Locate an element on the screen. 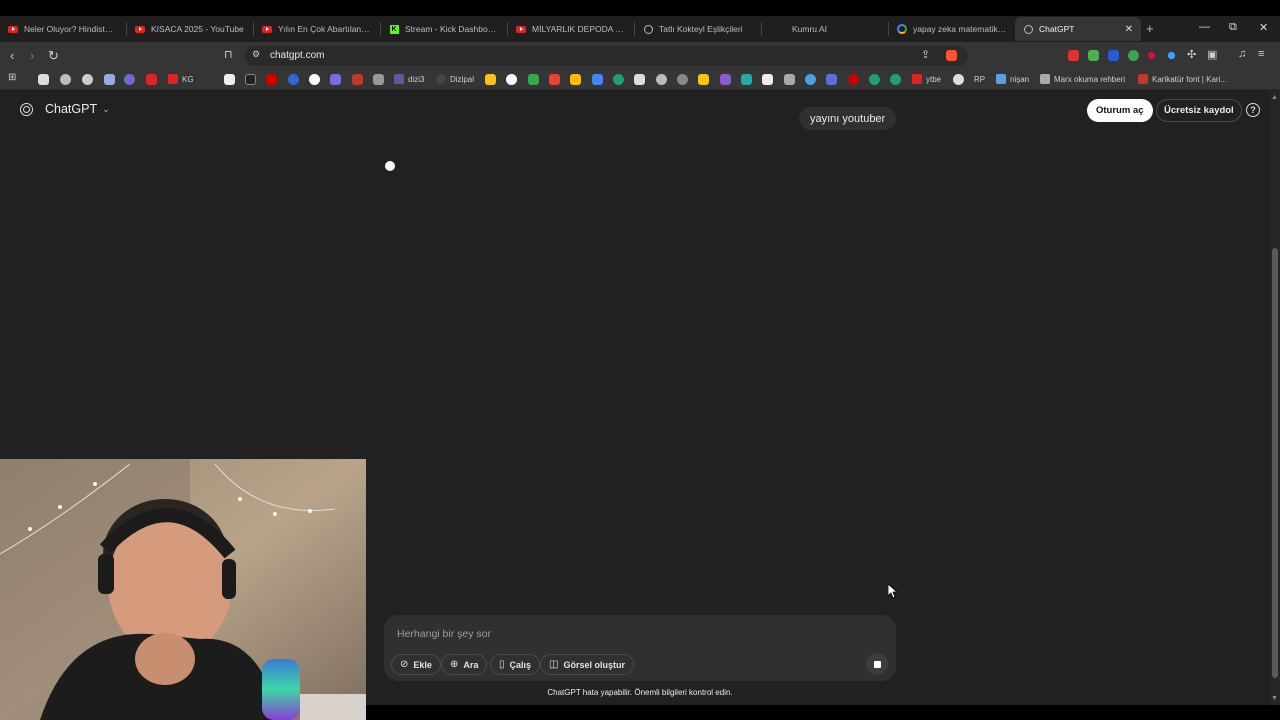 The image size is (1280, 720). tab-label: yapay zeka matematik sor is located at coordinates (960, 29).